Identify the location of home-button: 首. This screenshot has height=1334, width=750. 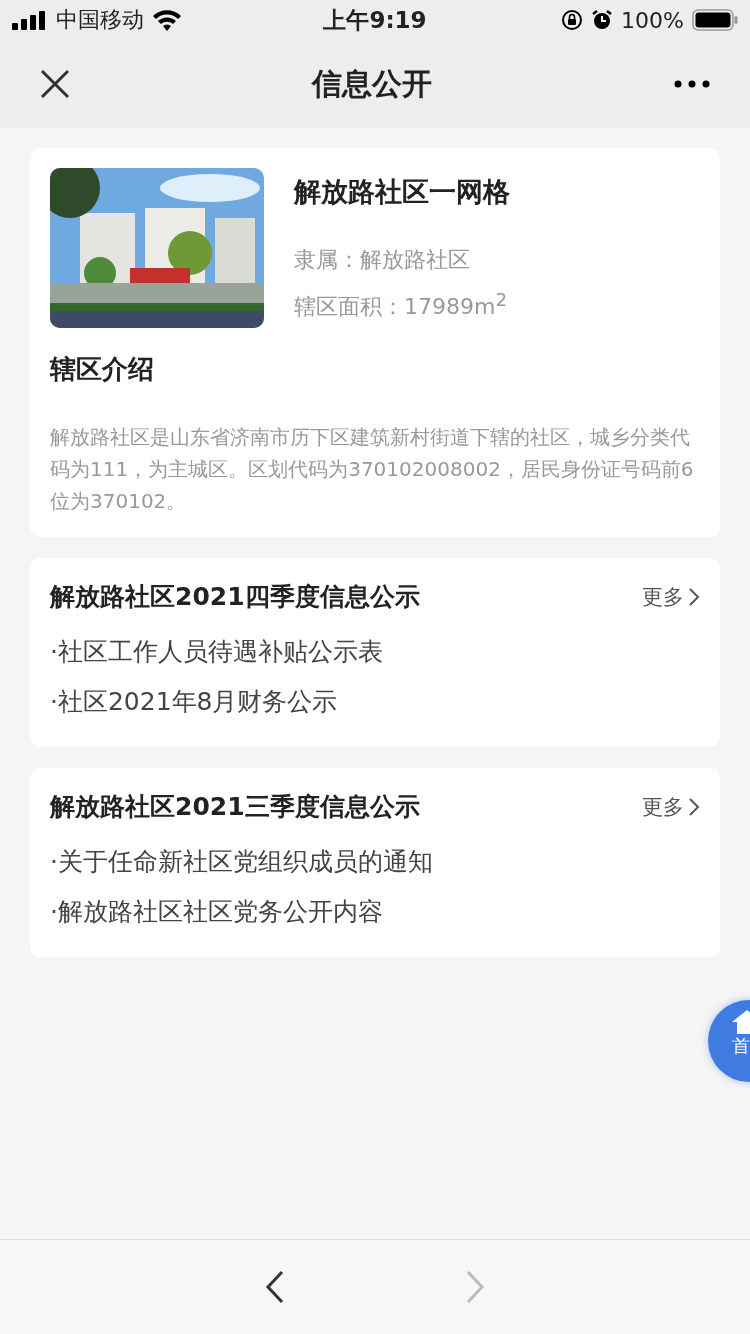
(729, 1041).